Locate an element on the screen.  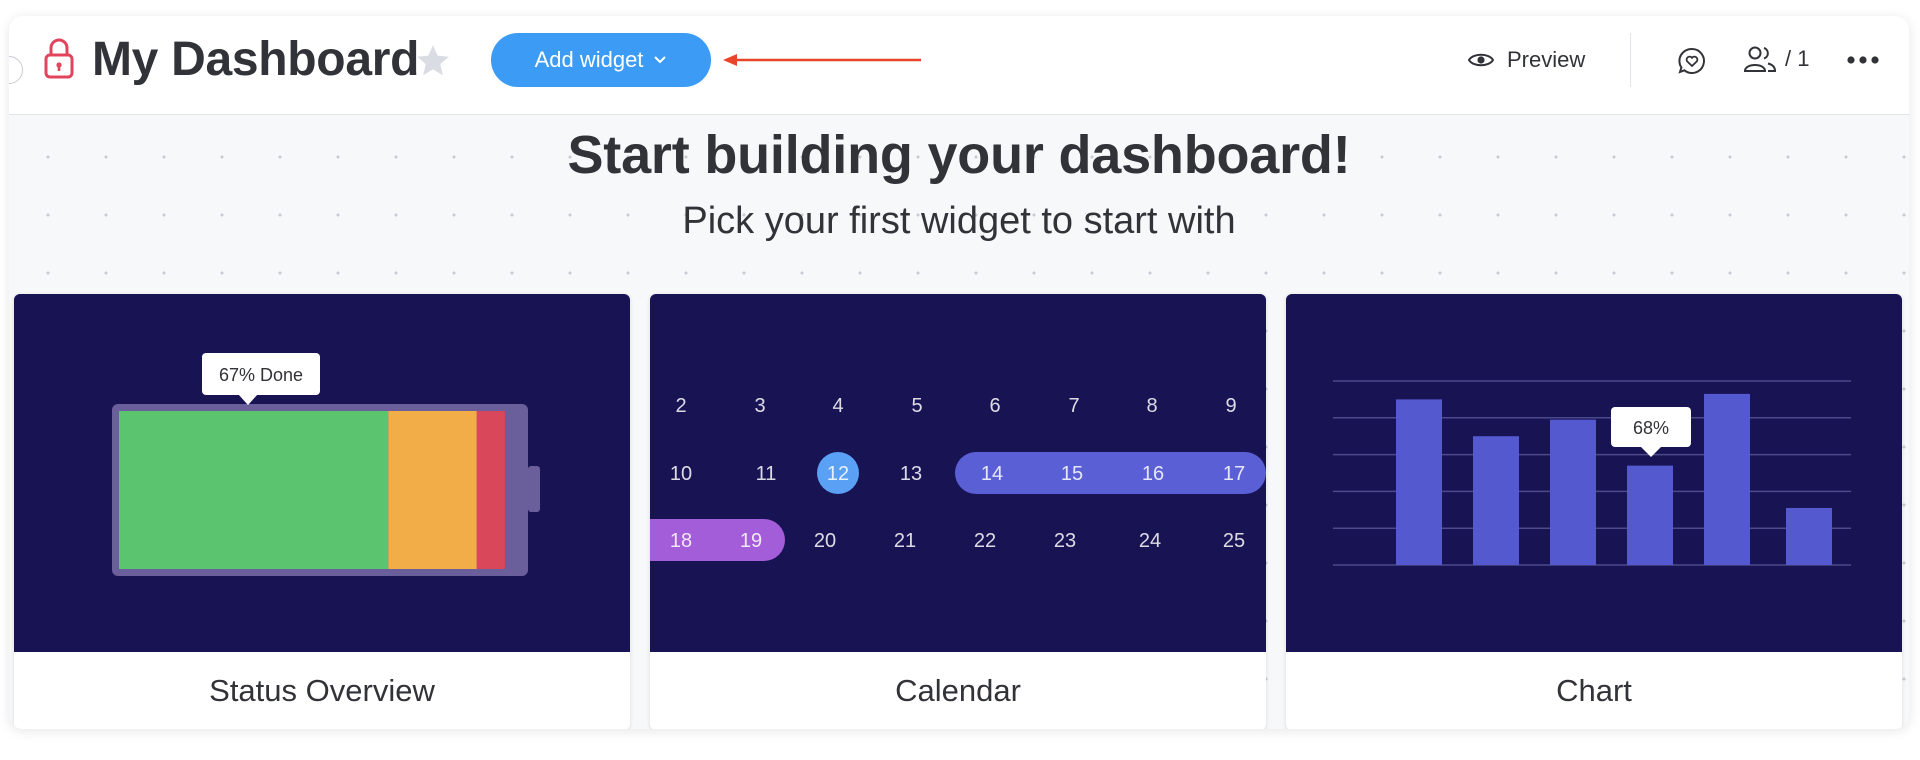
calendar-day: 10 is located at coordinates (681, 474).